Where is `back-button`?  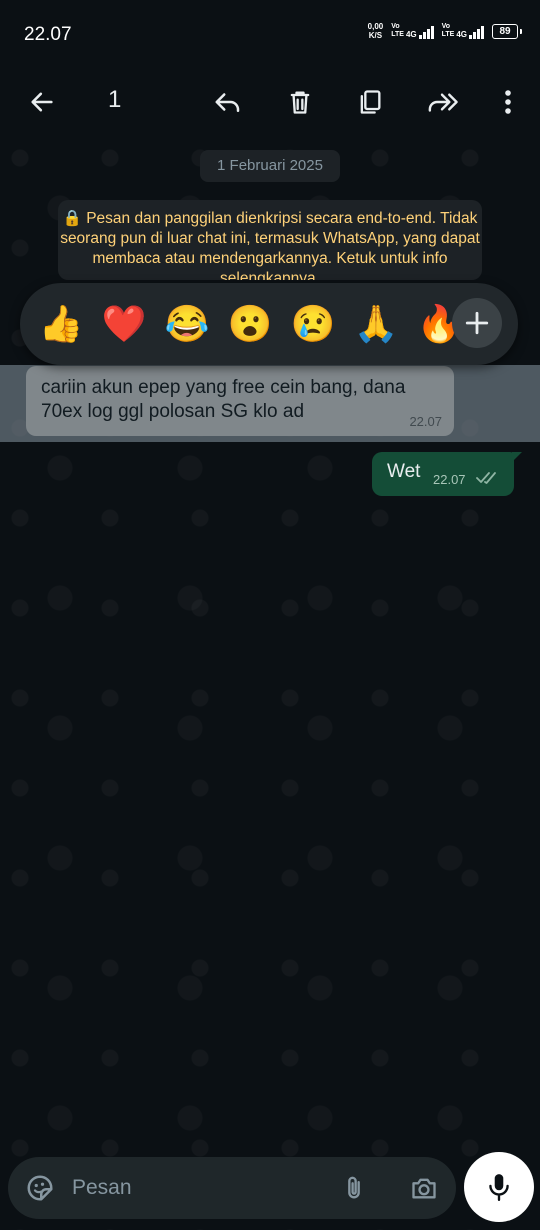
back-button is located at coordinates (42, 102).